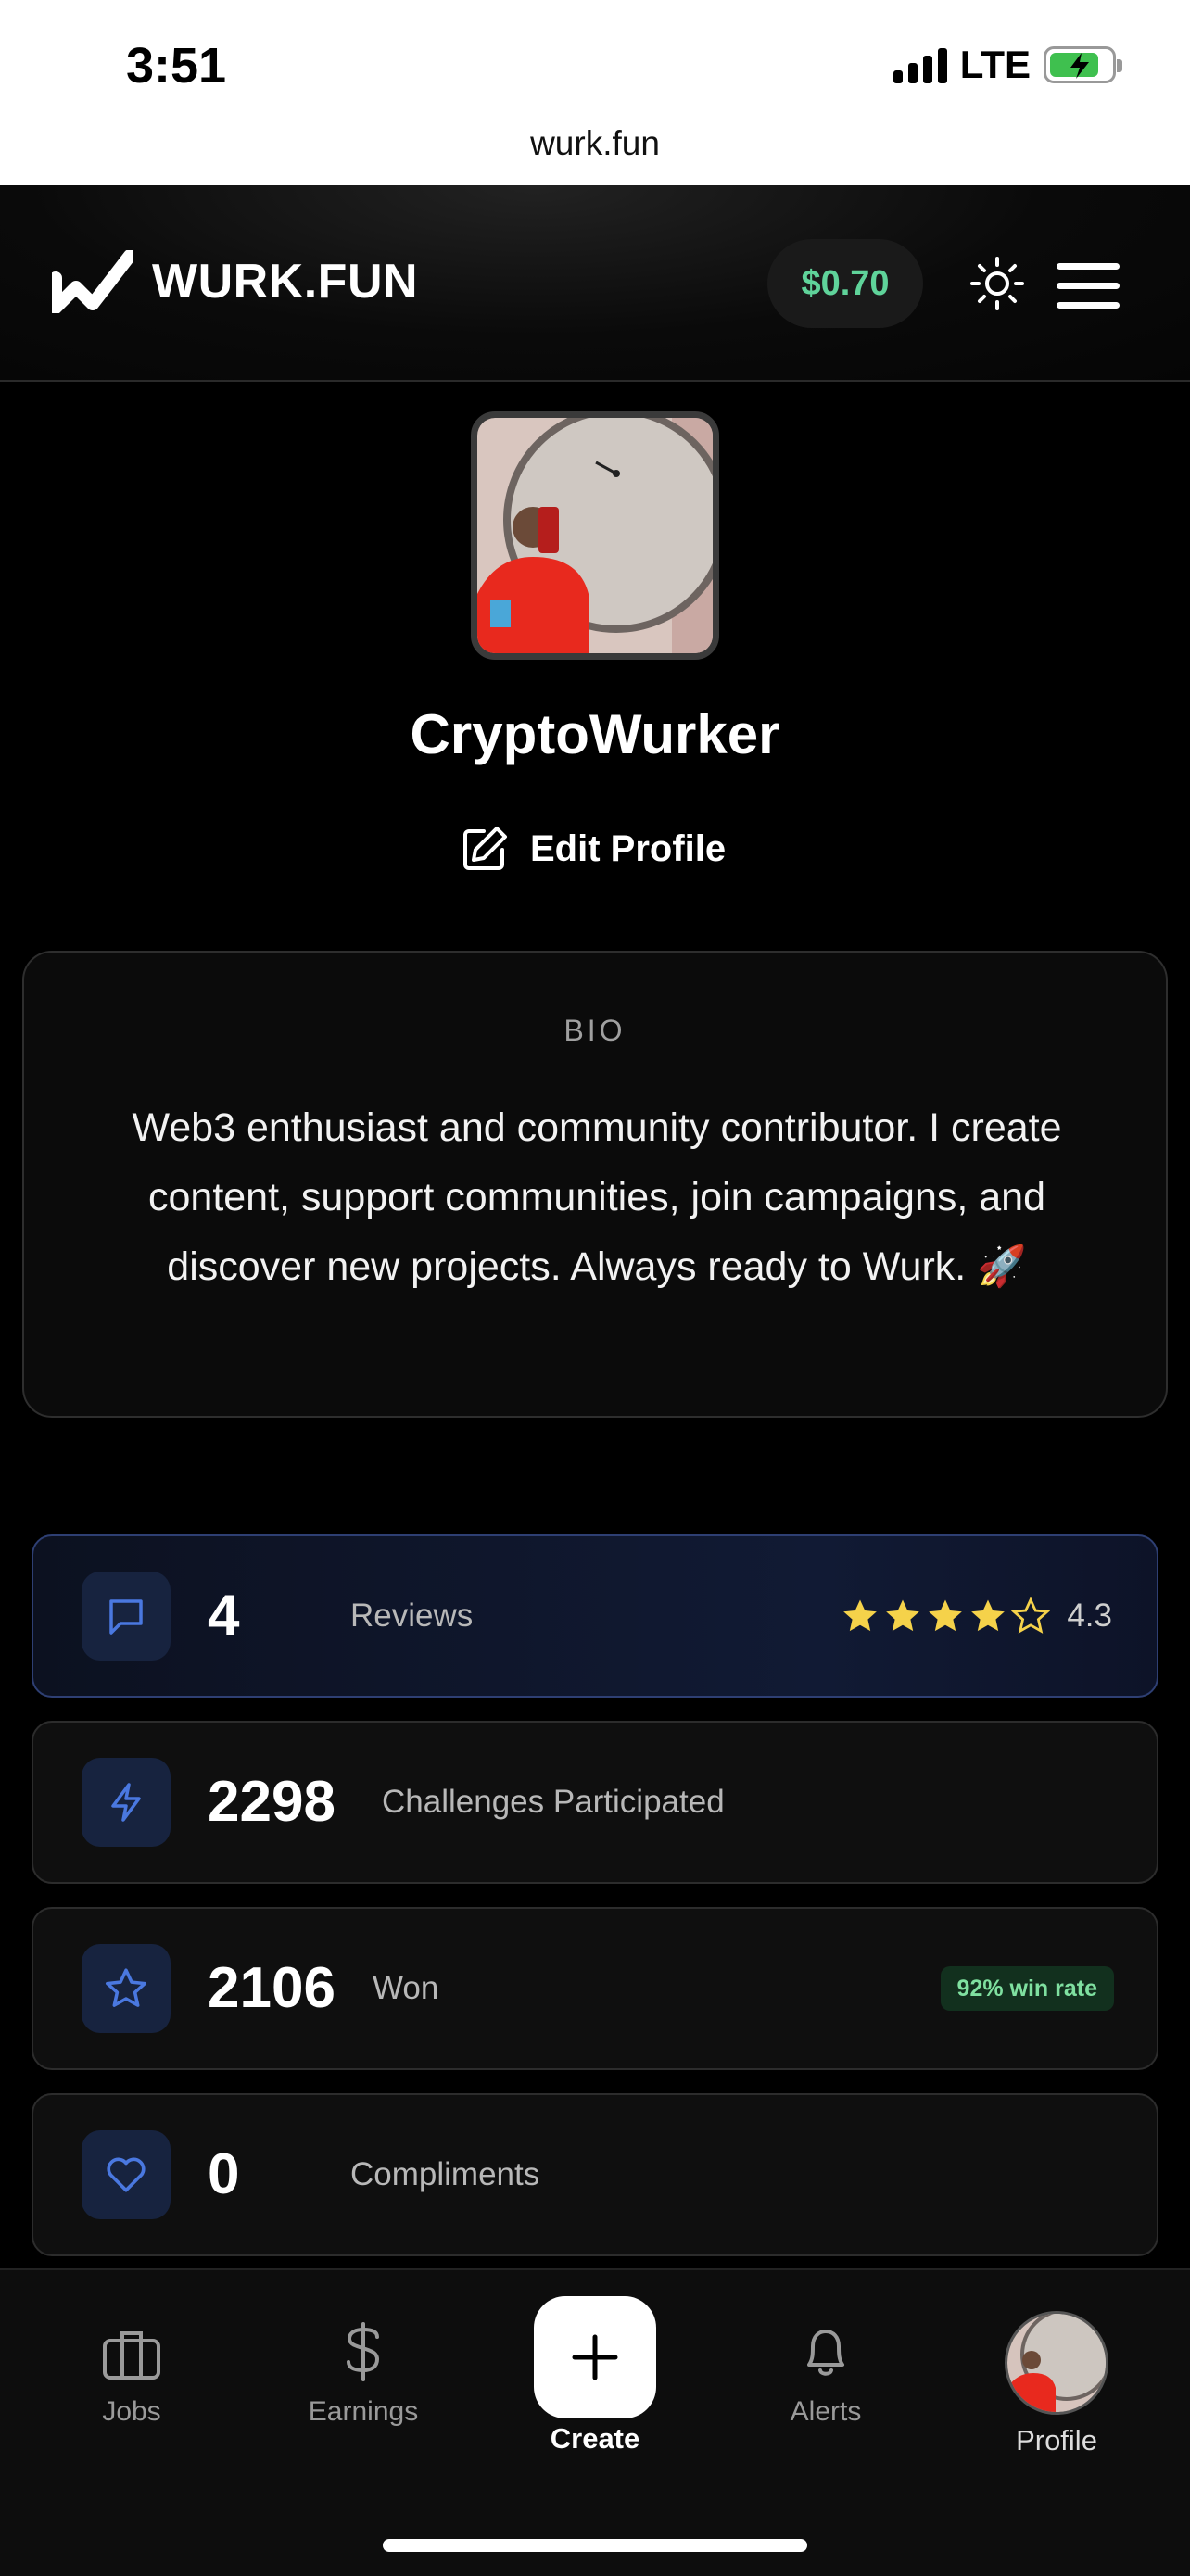 The width and height of the screenshot is (1190, 2576). I want to click on dollar-icon, so click(363, 2351).